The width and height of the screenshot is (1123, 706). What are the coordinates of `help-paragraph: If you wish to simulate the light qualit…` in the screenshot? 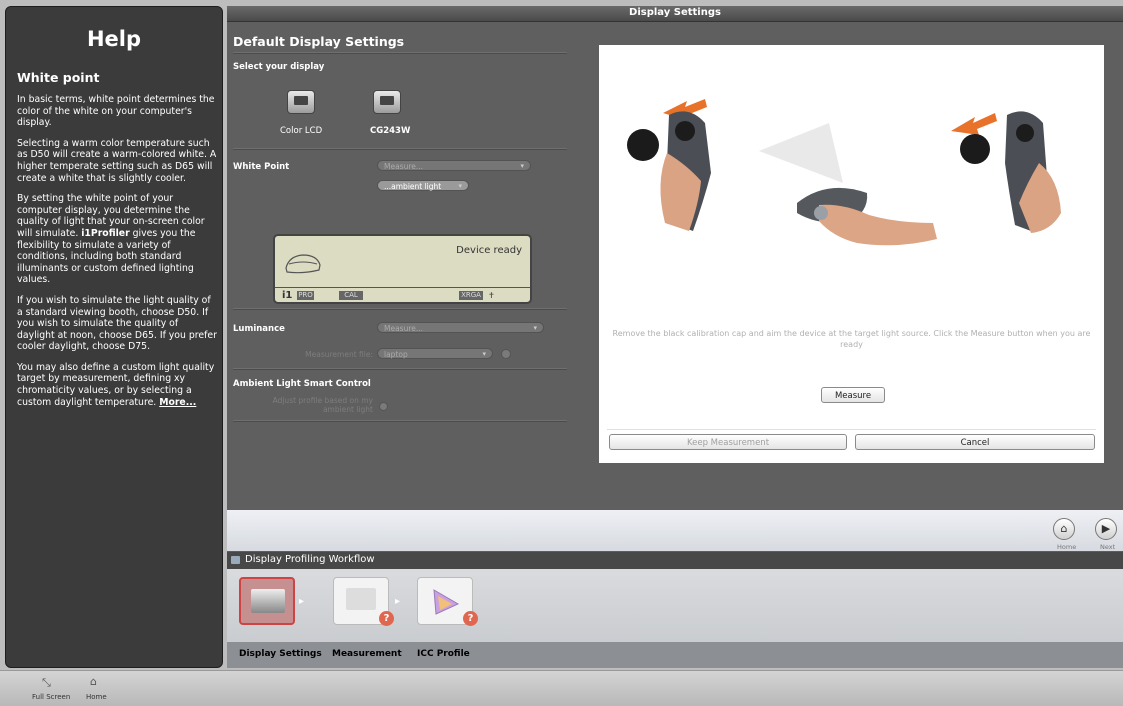 It's located at (117, 323).